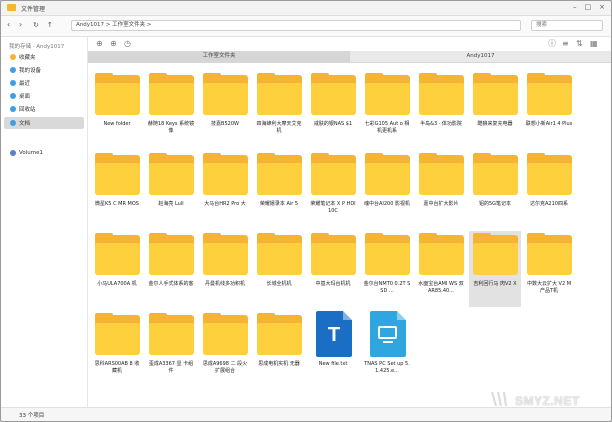 This screenshot has height=422, width=612. I want to click on folder-item: 思科ARS00AB 8 收藏机, so click(117, 349).